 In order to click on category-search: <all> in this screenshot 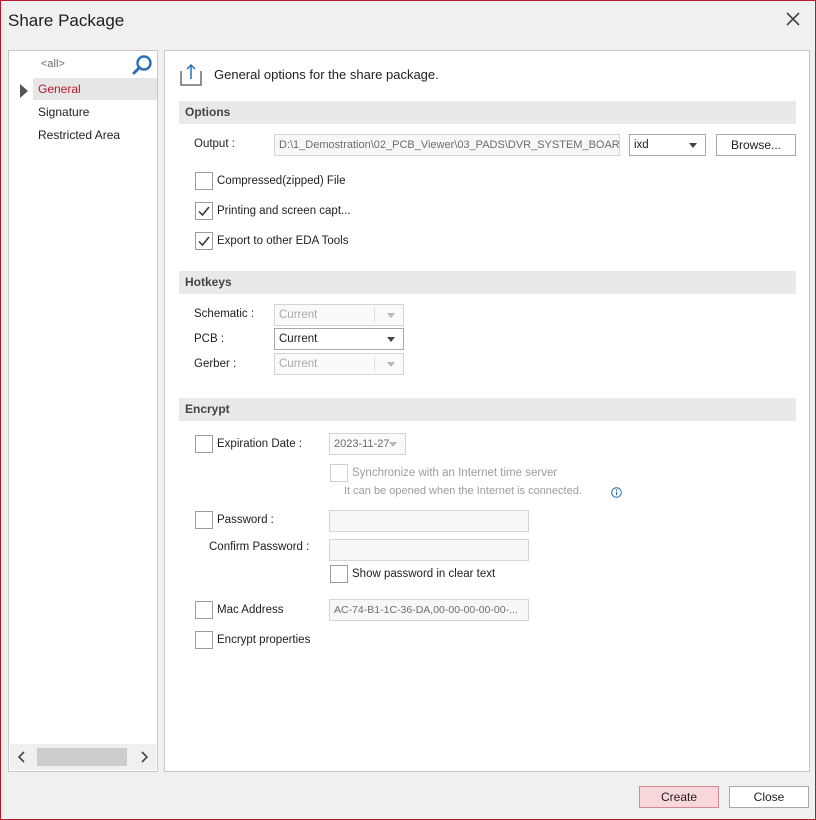, I will do `click(97, 65)`.